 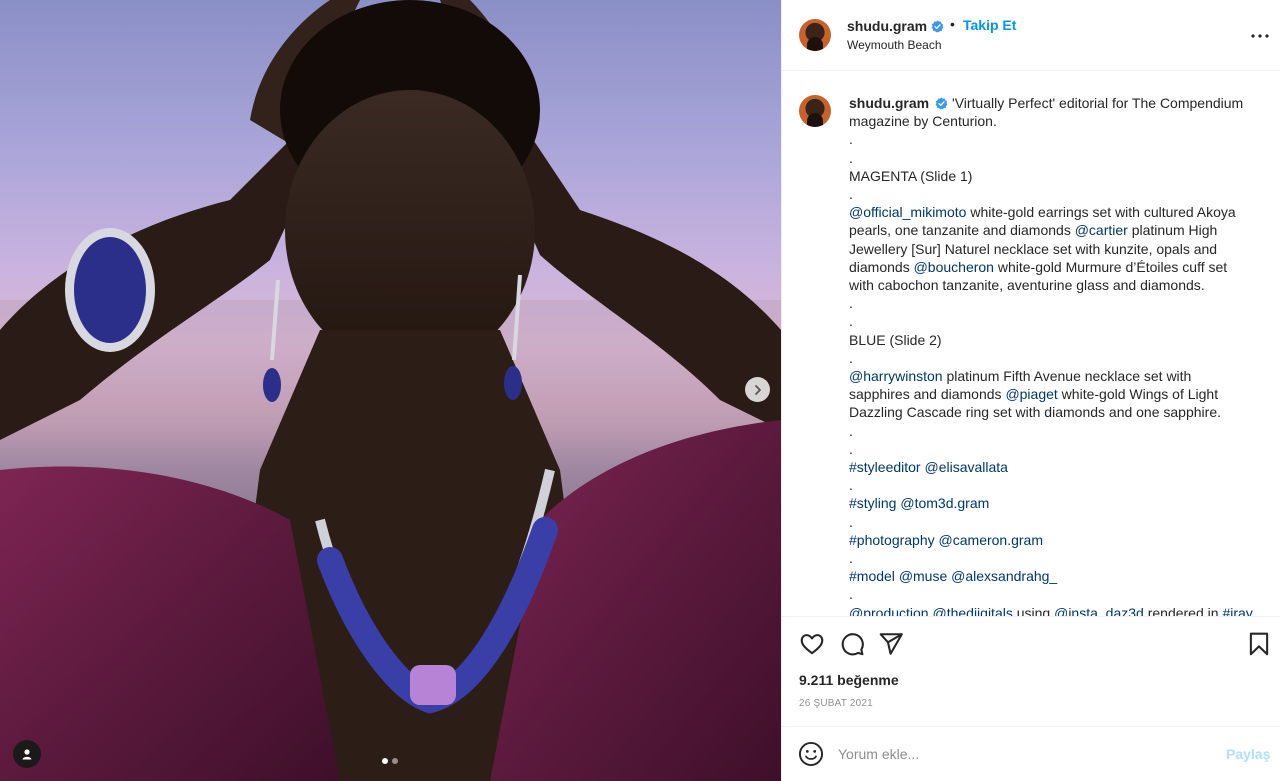 What do you see at coordinates (1059, 540) in the screenshot?
I see `caption-line: #photography @cameron.gram` at bounding box center [1059, 540].